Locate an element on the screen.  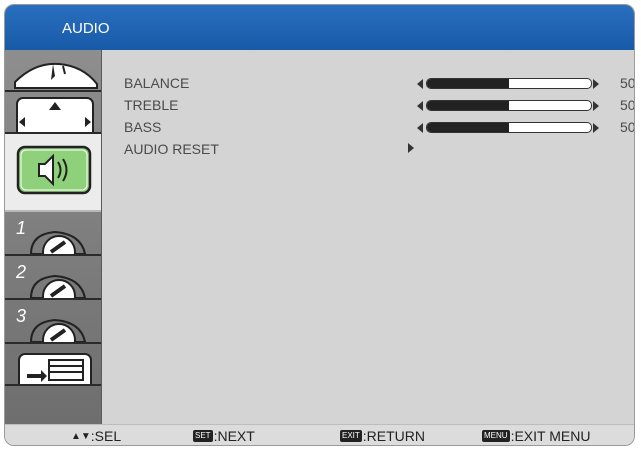
menu-title: AUDIO is located at coordinates (86, 28).